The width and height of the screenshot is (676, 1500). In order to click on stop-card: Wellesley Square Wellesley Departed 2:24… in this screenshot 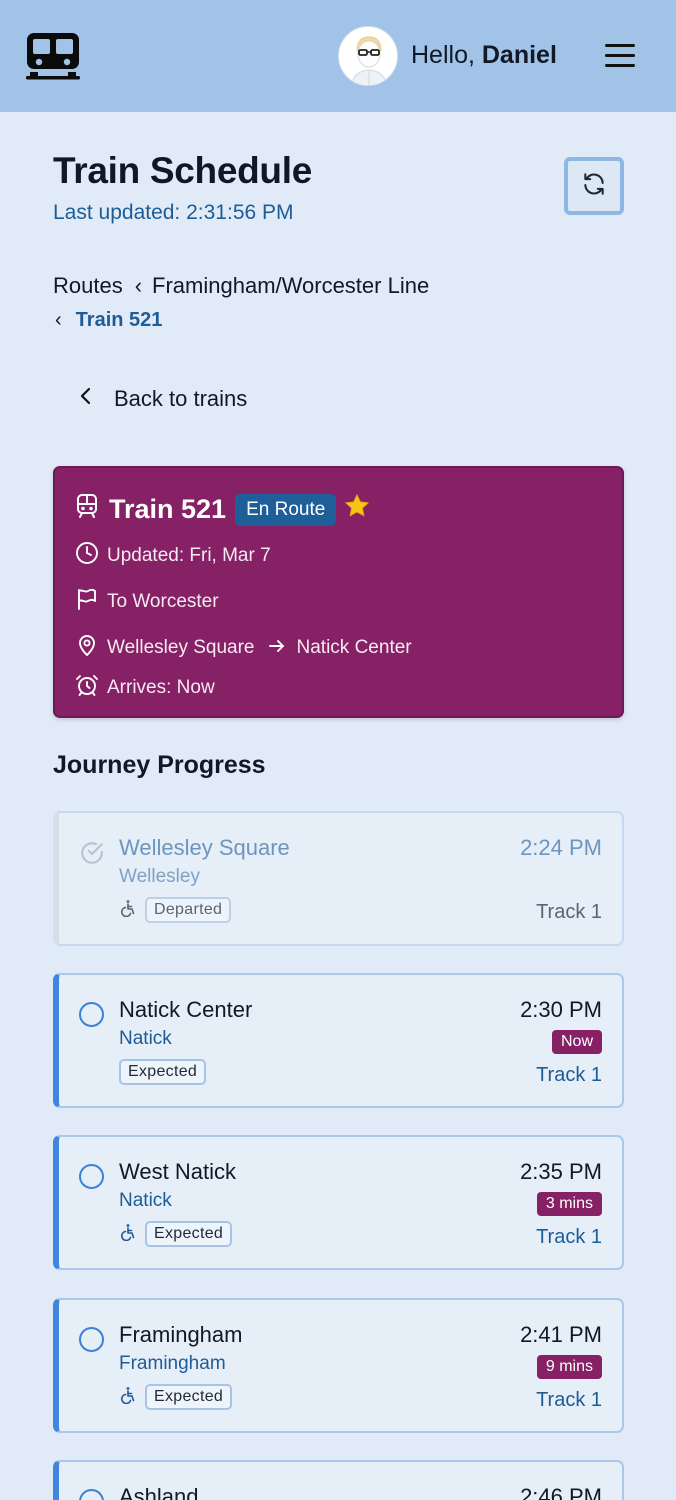, I will do `click(338, 878)`.